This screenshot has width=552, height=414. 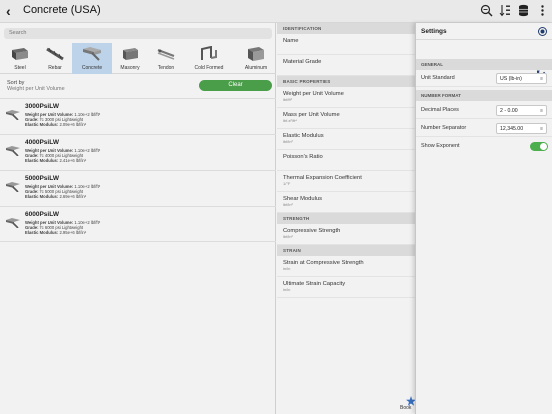 What do you see at coordinates (130, 54) in the screenshot?
I see `masonry-icon` at bounding box center [130, 54].